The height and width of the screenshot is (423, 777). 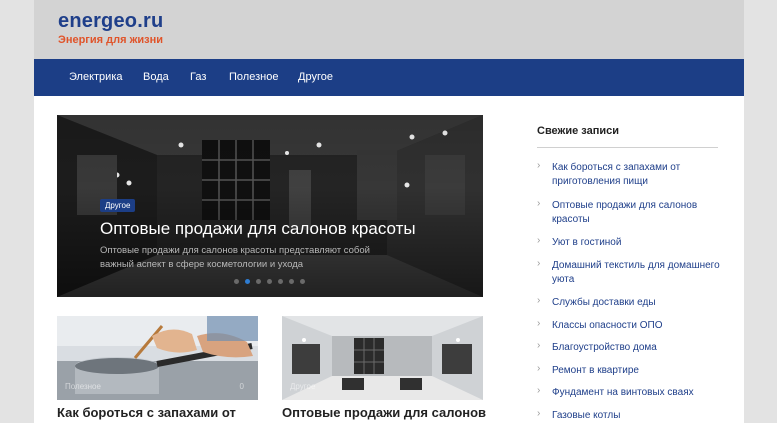 What do you see at coordinates (110, 21) in the screenshot?
I see `site-title: energeo.ru` at bounding box center [110, 21].